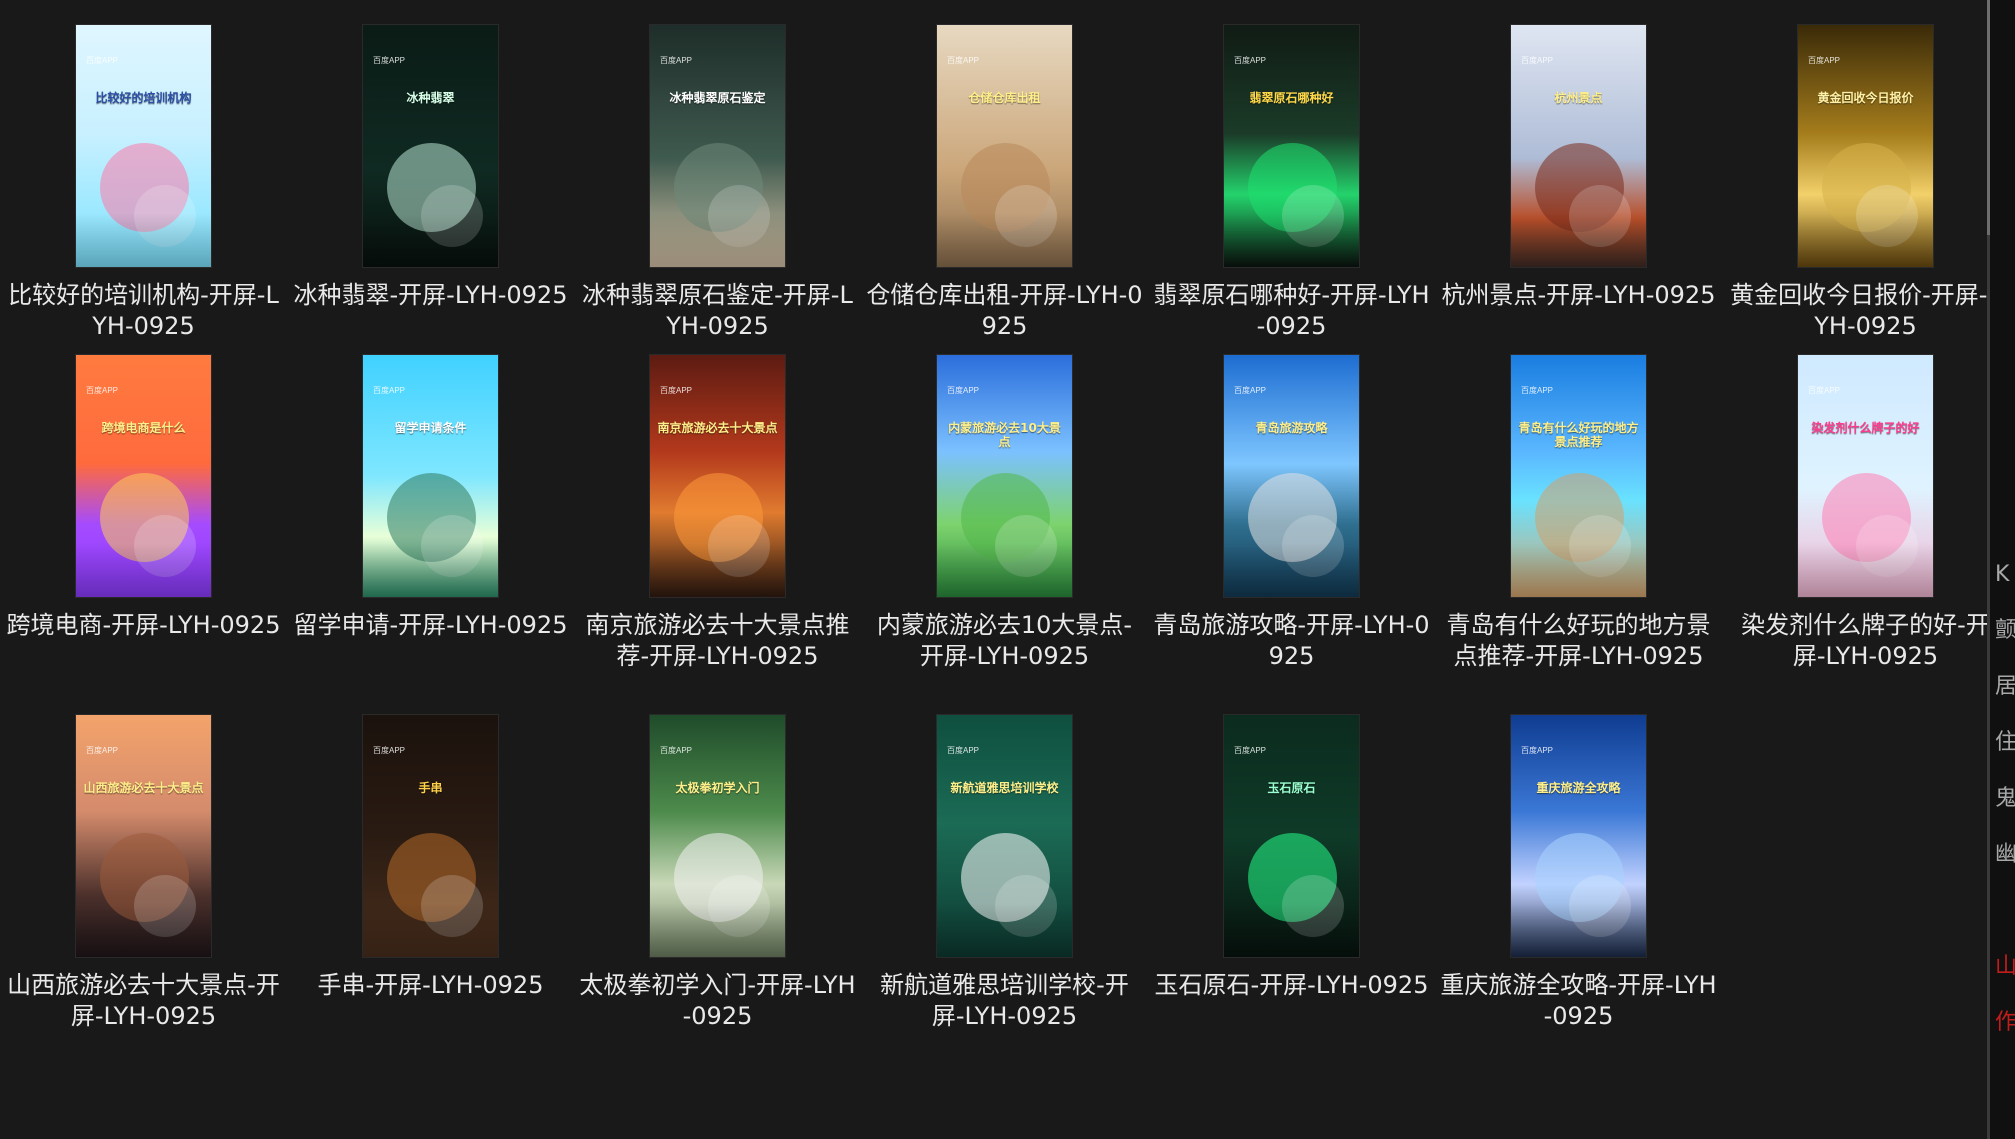 Image resolution: width=2015 pixels, height=1139 pixels. What do you see at coordinates (1004, 836) in the screenshot?
I see `file-thumbnail: 百度APP 新航道雅思培训学校` at bounding box center [1004, 836].